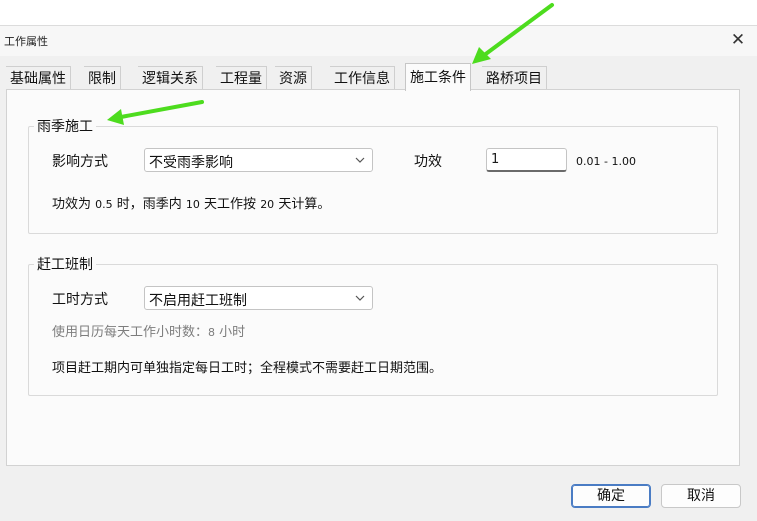 The width and height of the screenshot is (757, 521). Describe the element at coordinates (258, 160) in the screenshot. I see `rain-mode-select: 不受雨季影响` at that location.